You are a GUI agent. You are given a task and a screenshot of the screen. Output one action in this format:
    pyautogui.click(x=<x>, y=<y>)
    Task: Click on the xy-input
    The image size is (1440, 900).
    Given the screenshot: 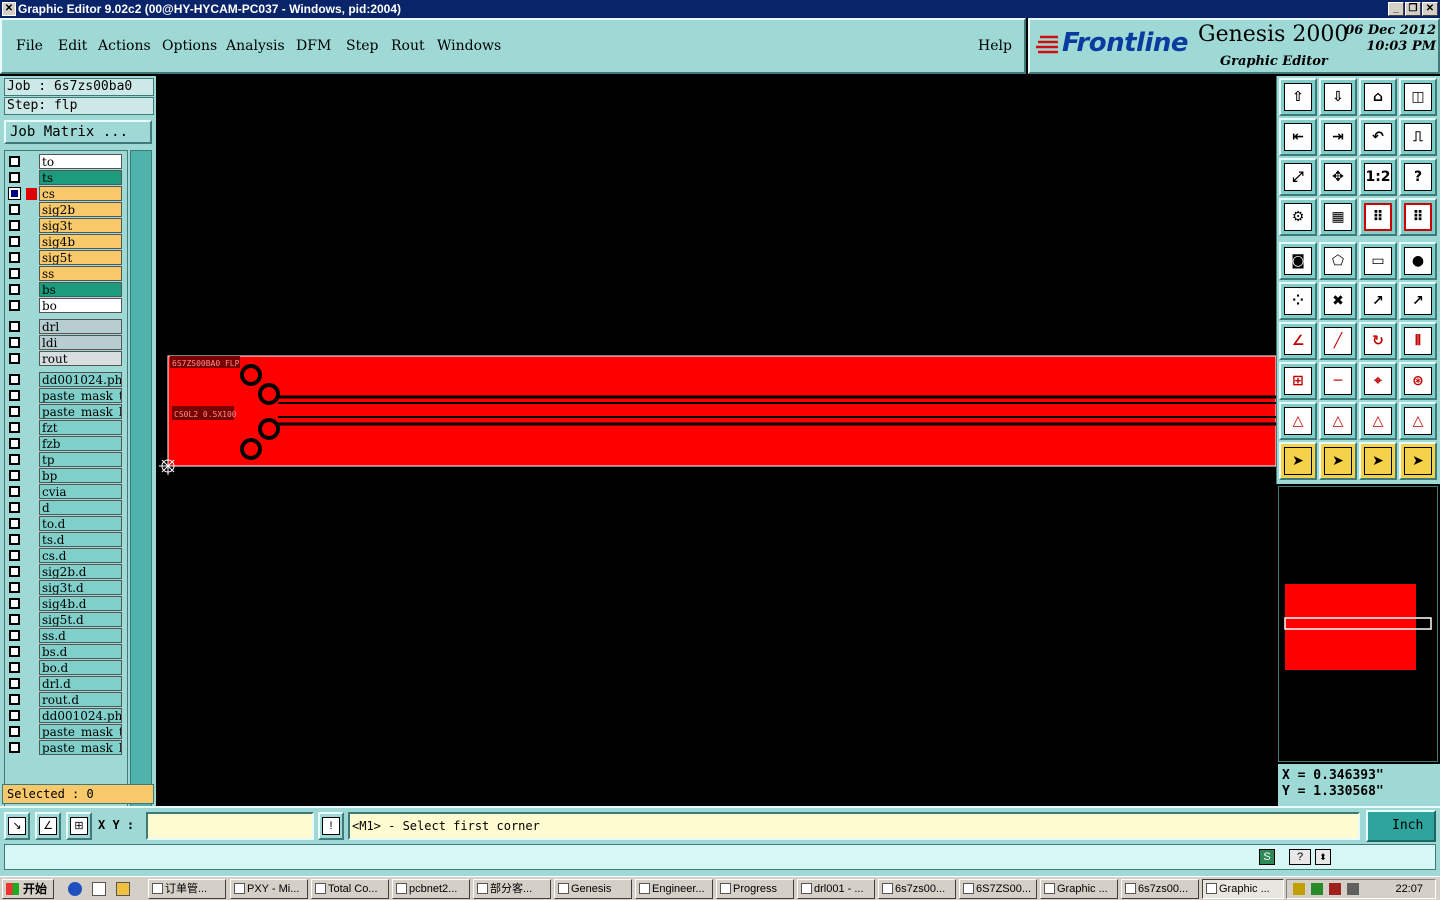 What is the action you would take?
    pyautogui.click(x=230, y=826)
    